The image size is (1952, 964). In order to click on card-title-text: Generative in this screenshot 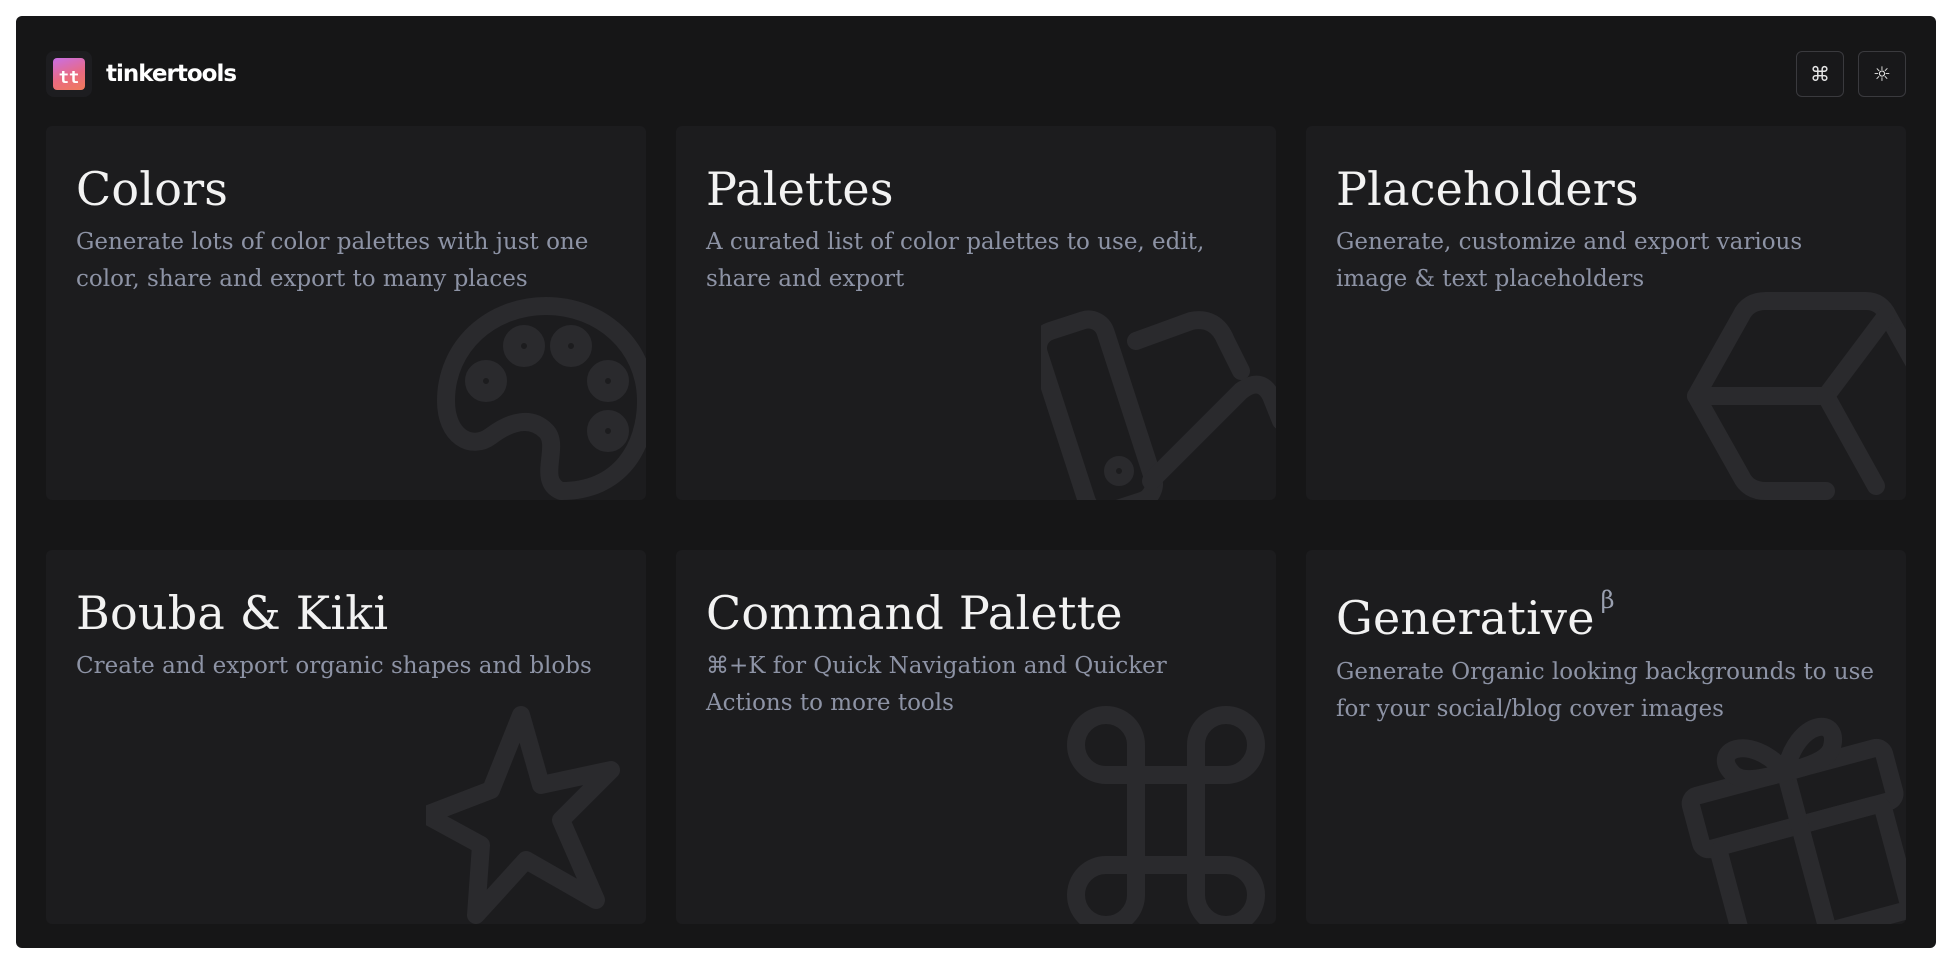, I will do `click(1465, 618)`.